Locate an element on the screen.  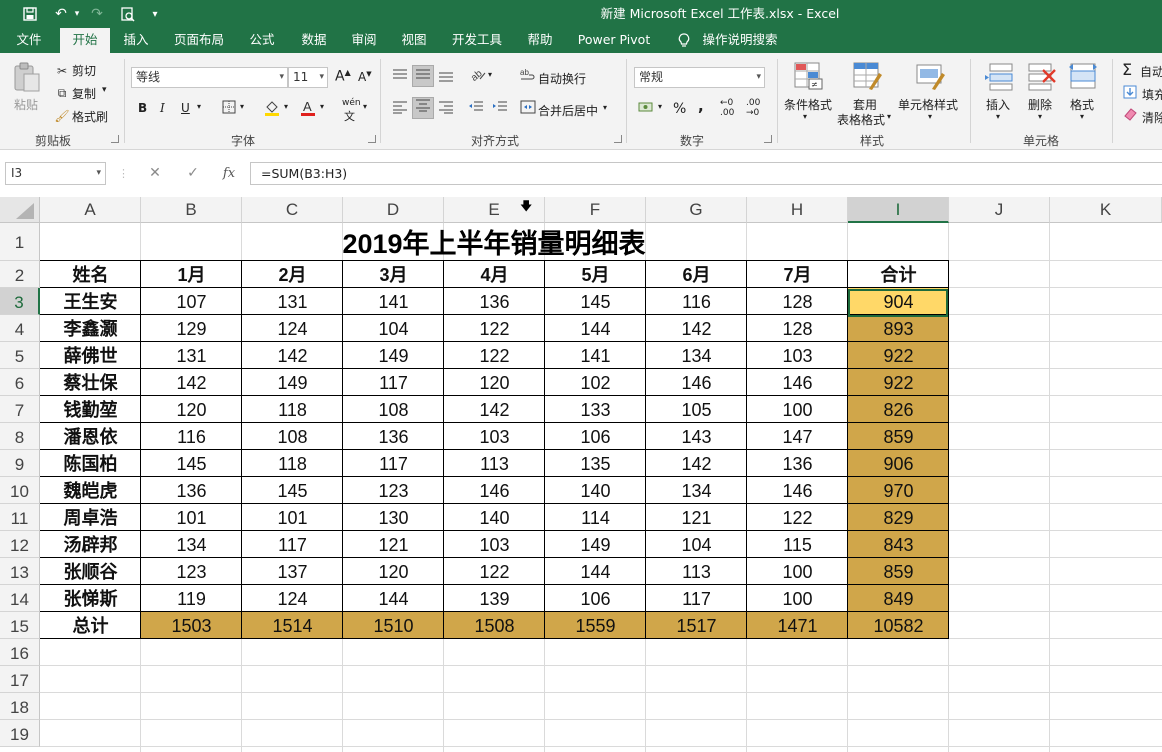
underline-dropdown-icon: ▾ is located at coordinates (199, 106).